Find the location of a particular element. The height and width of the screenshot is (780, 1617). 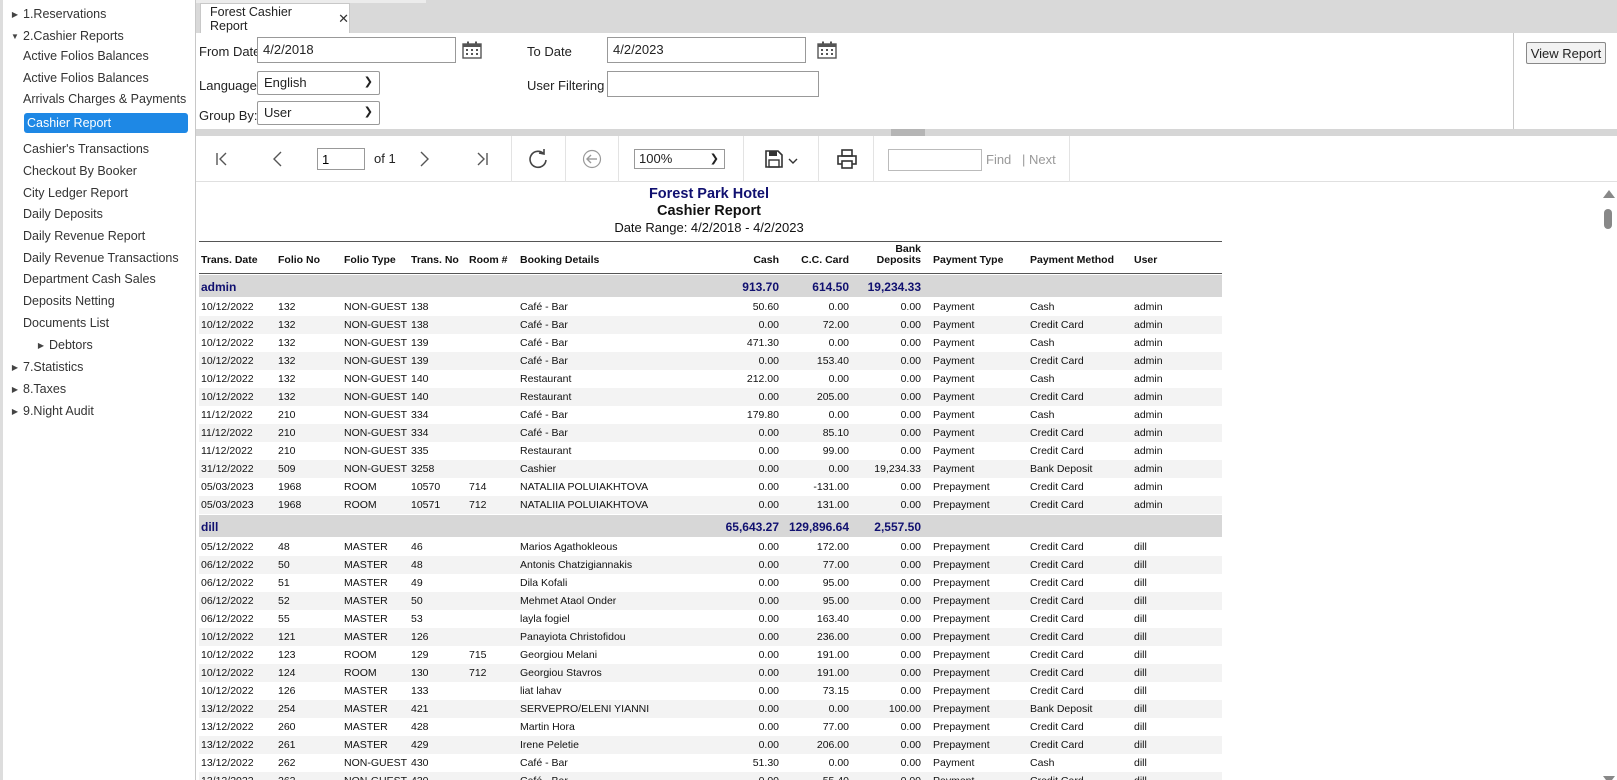

next-page-icon is located at coordinates (424, 159).